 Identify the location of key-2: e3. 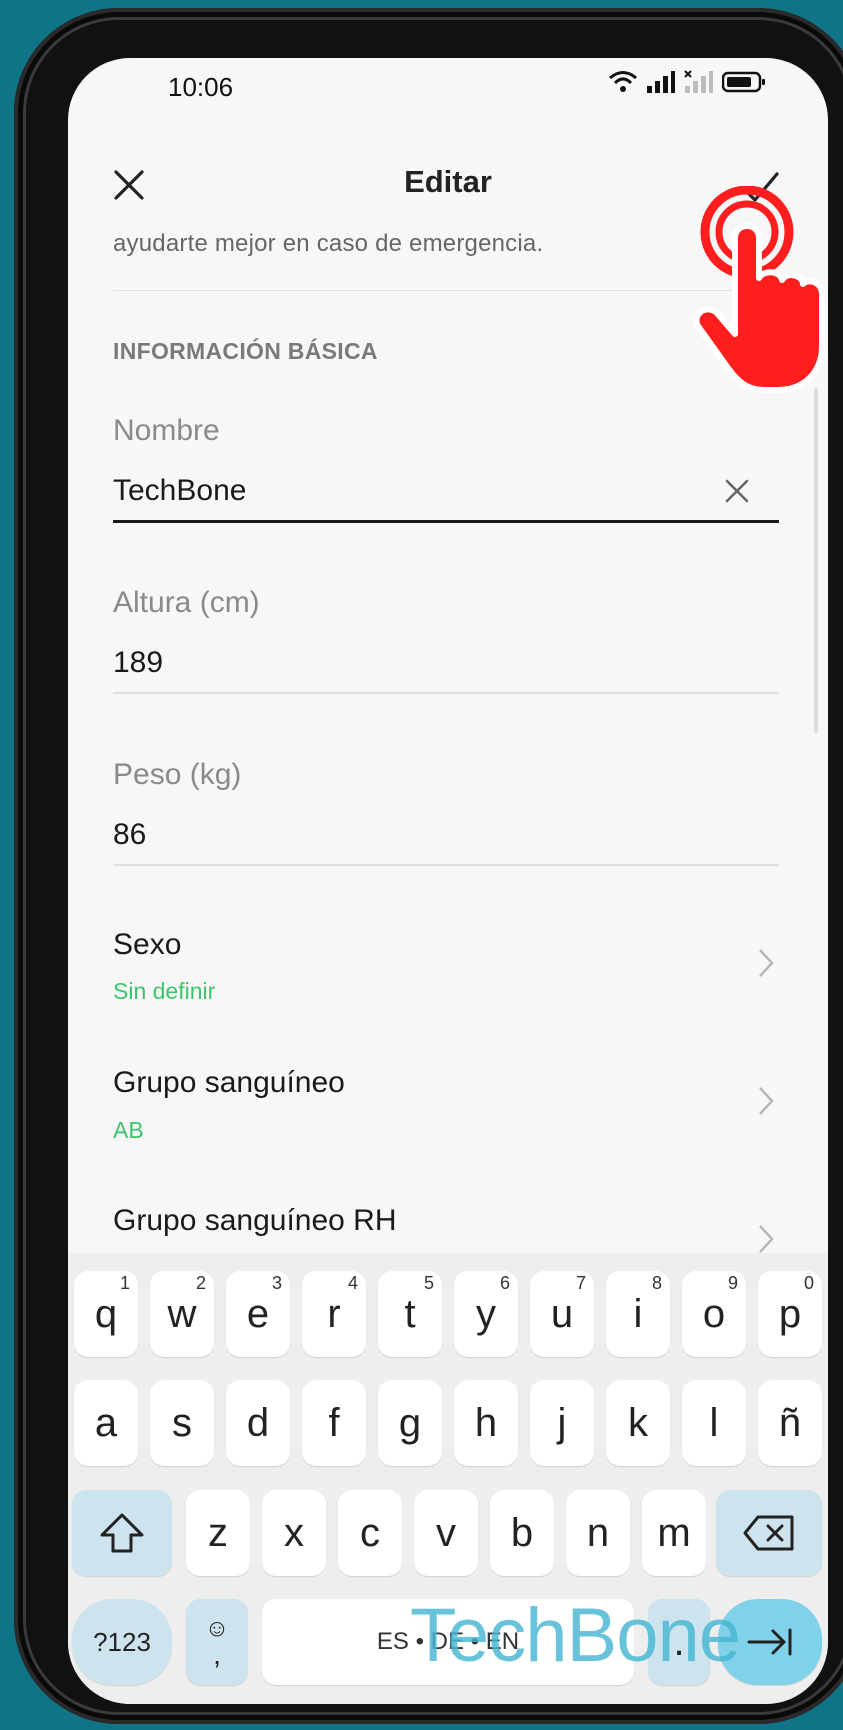
(258, 1314).